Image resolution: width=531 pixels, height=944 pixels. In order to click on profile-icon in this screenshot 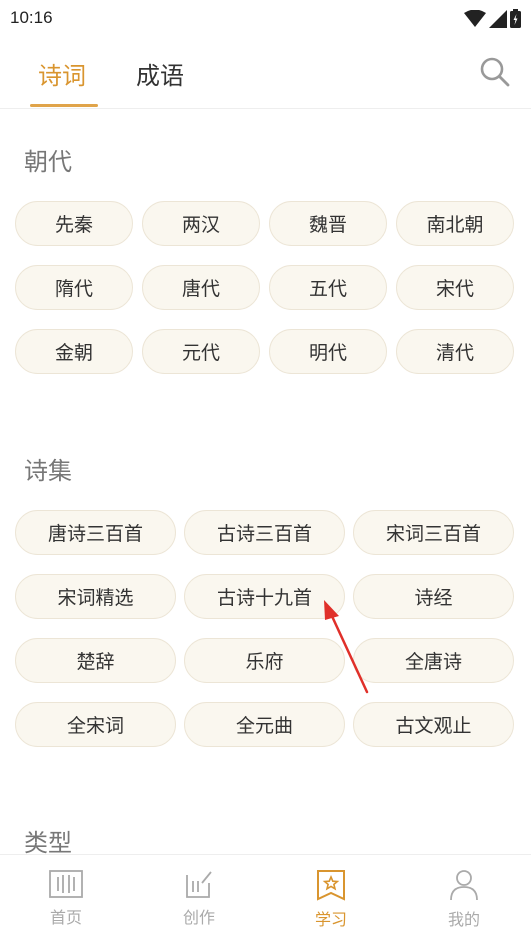, I will do `click(464, 885)`.